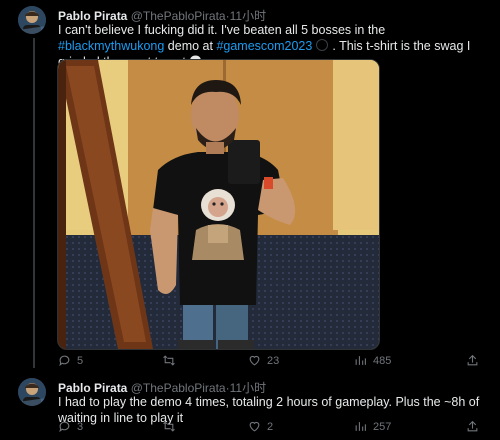 This screenshot has height=440, width=500. Describe the element at coordinates (80, 360) in the screenshot. I see `reply-count: 5` at that location.